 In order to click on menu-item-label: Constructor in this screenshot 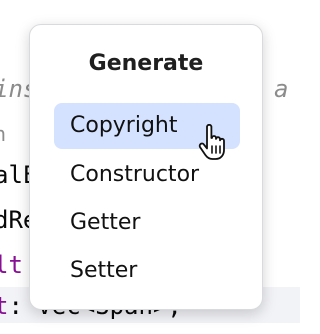, I will do `click(135, 174)`.